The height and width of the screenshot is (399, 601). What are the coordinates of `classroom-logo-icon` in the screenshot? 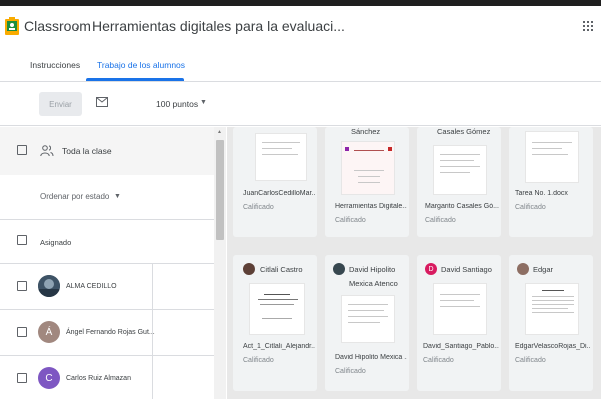 It's located at (12, 26).